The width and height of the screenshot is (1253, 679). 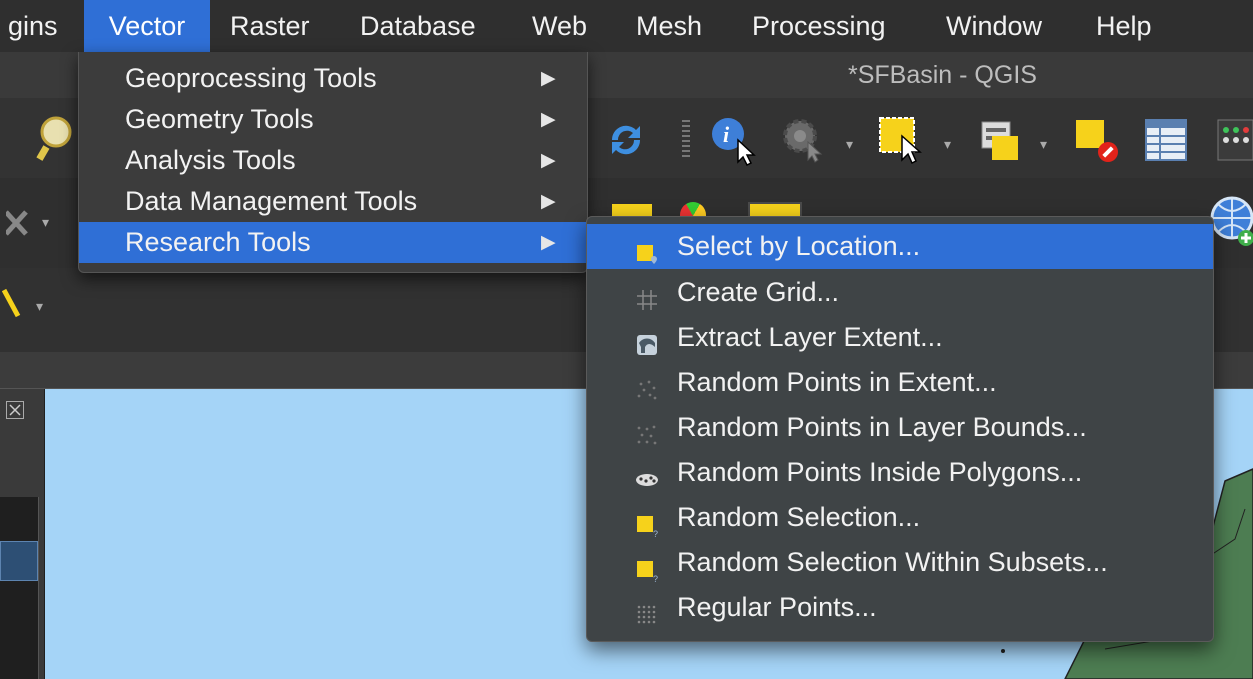 What do you see at coordinates (19, 588) in the screenshot?
I see `layer-tree` at bounding box center [19, 588].